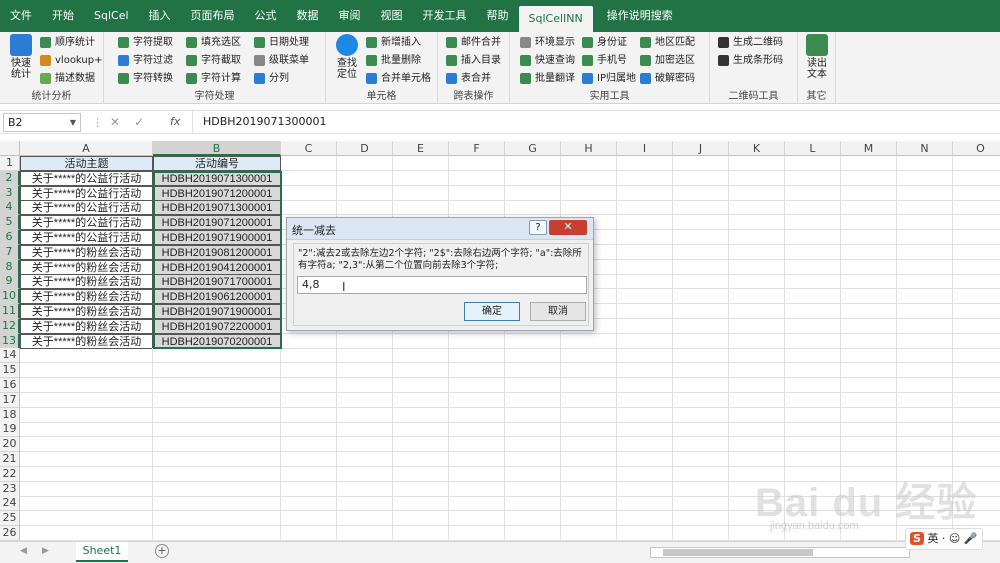 The width and height of the screenshot is (1000, 563). What do you see at coordinates (869, 148) in the screenshot?
I see `column-header-M: M` at bounding box center [869, 148].